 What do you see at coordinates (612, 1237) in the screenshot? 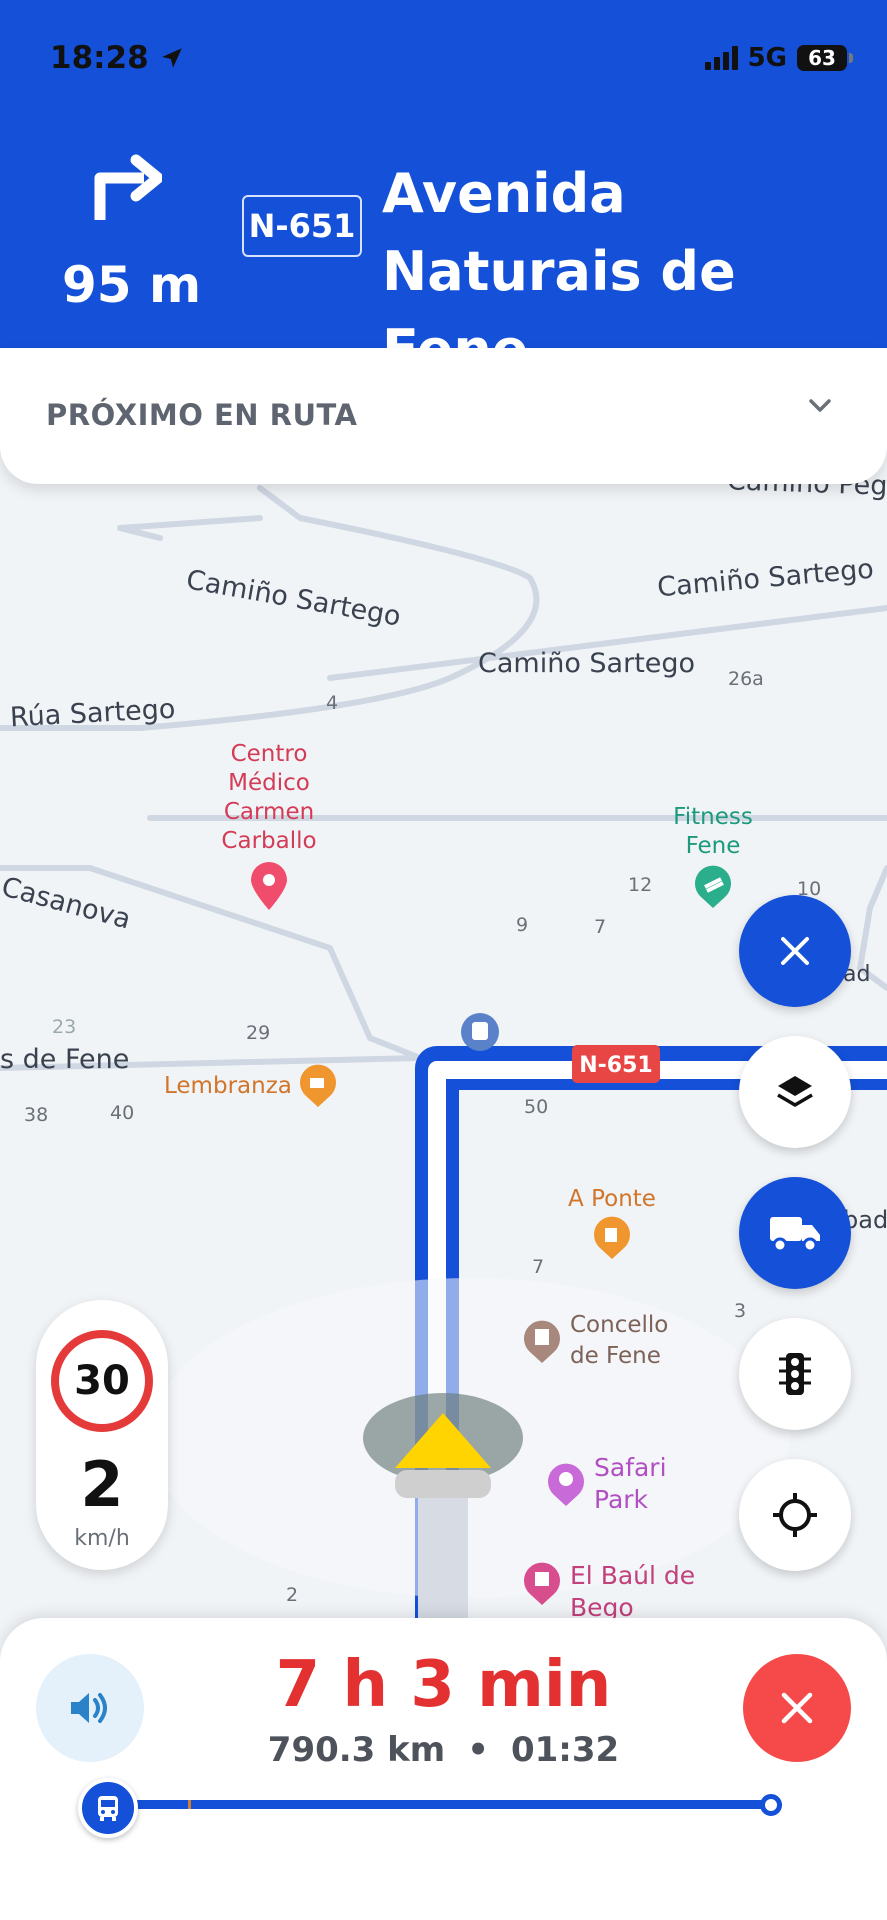
I see `beer-icon` at bounding box center [612, 1237].